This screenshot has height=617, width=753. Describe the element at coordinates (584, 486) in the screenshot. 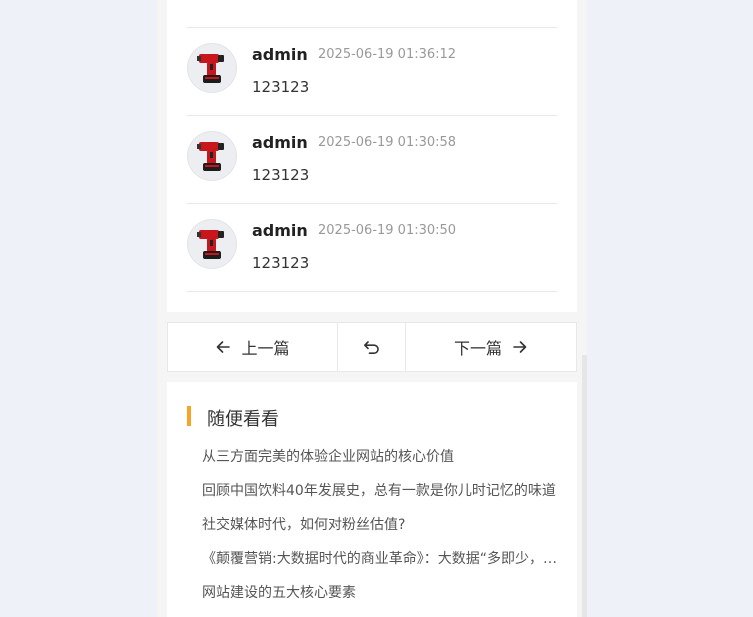

I see `scrollbar` at that location.